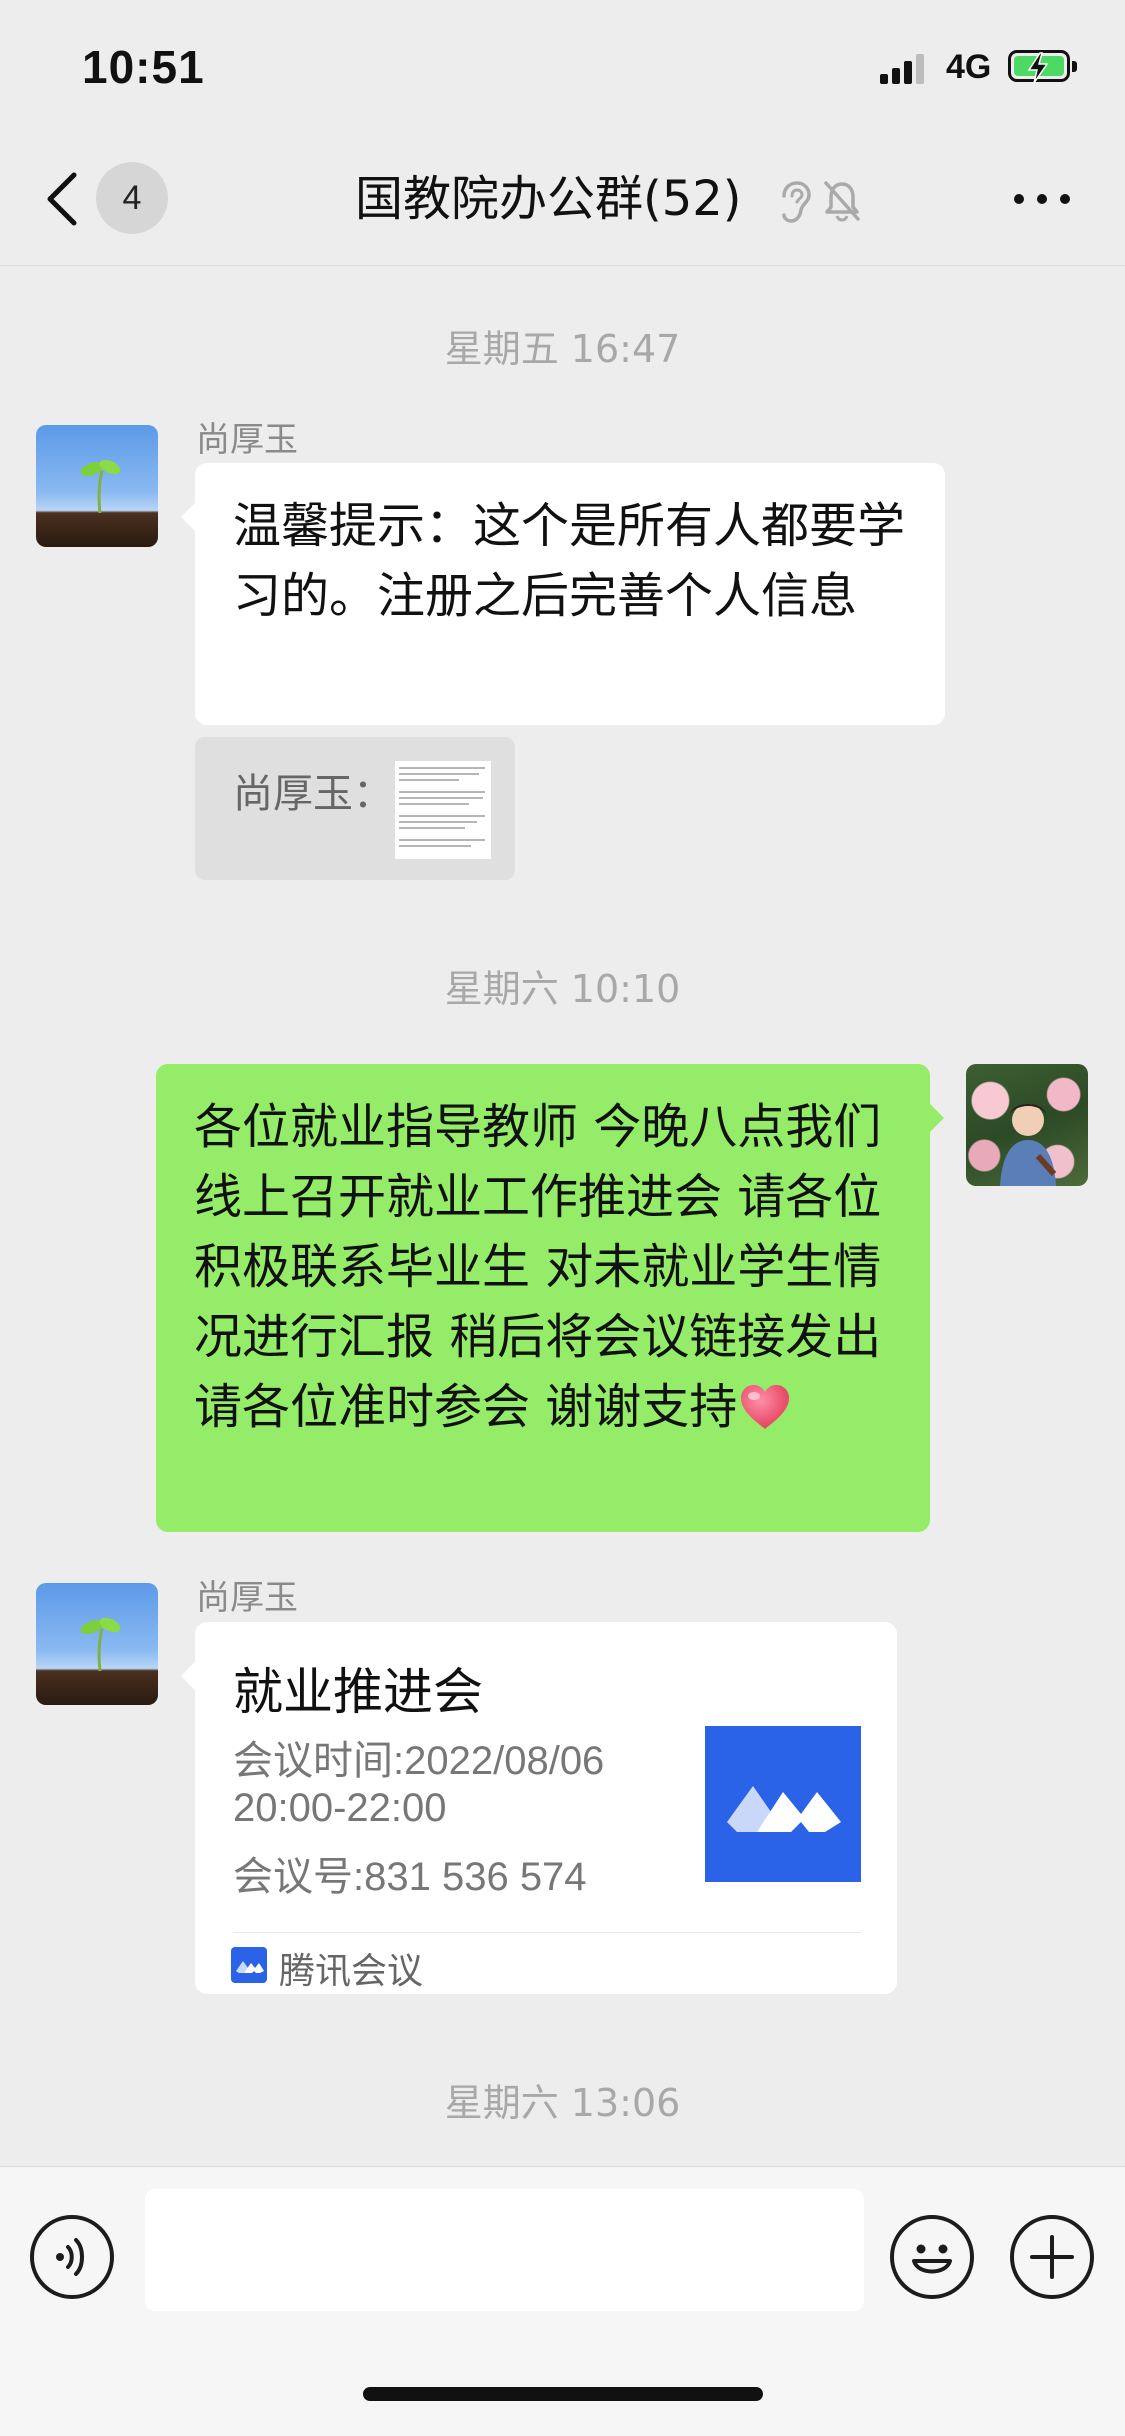 This screenshot has width=1125, height=2436. I want to click on heart-emoji-icon, so click(765, 1404).